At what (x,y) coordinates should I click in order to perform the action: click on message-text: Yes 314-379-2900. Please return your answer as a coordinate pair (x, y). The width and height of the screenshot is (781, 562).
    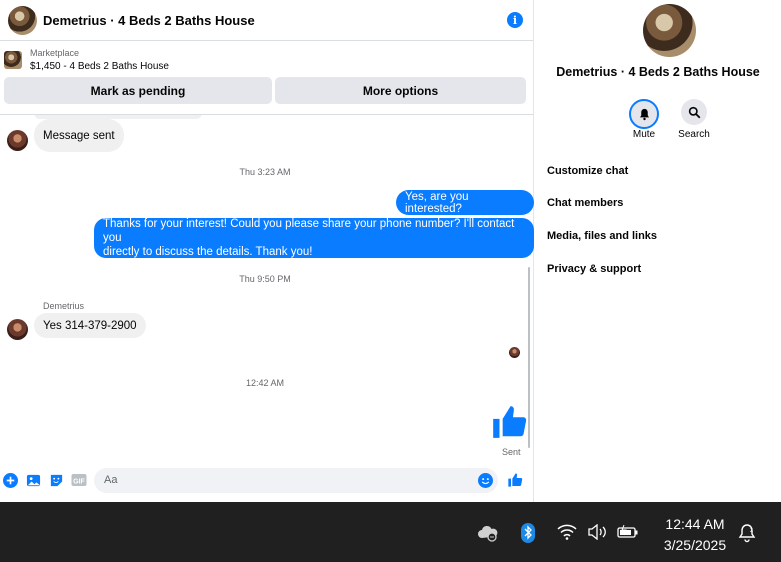
    Looking at the image, I should click on (90, 325).